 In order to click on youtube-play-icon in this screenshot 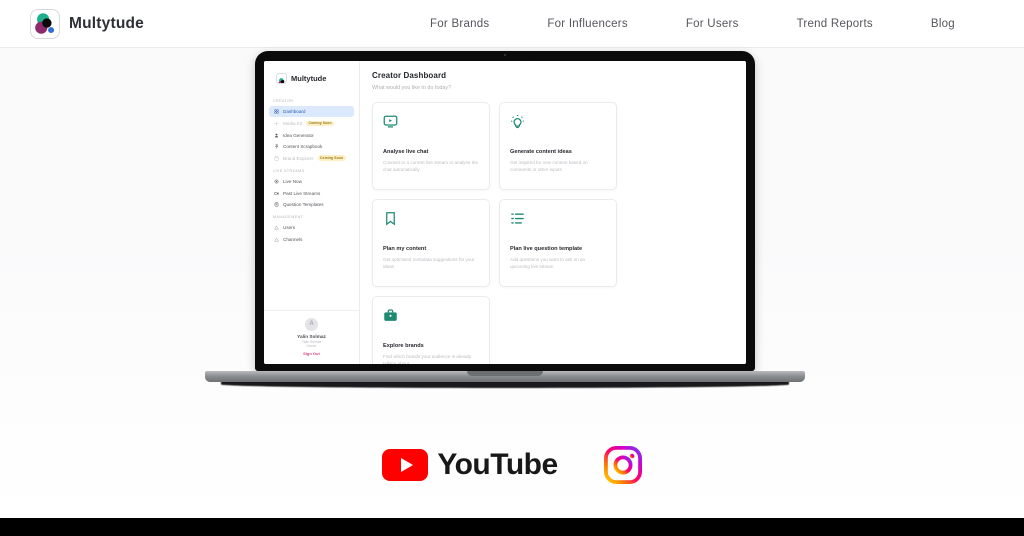, I will do `click(405, 465)`.